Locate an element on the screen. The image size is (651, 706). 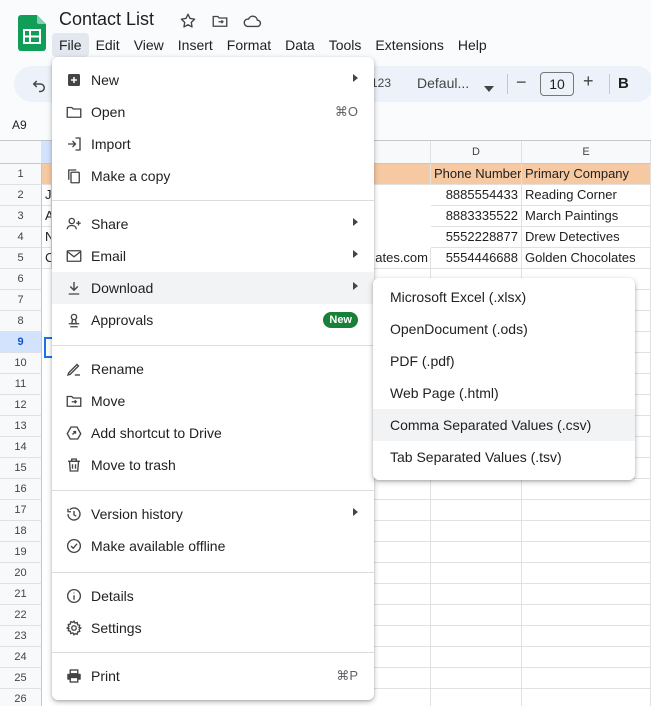
number-format-button: 123 is located at coordinates (381, 83).